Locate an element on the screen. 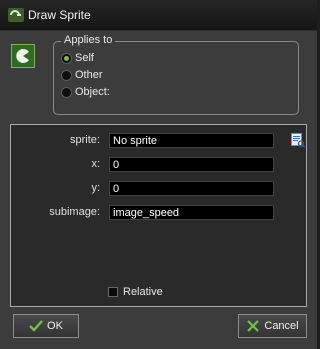 The width and height of the screenshot is (320, 349). radio-object: Object: is located at coordinates (85, 92).